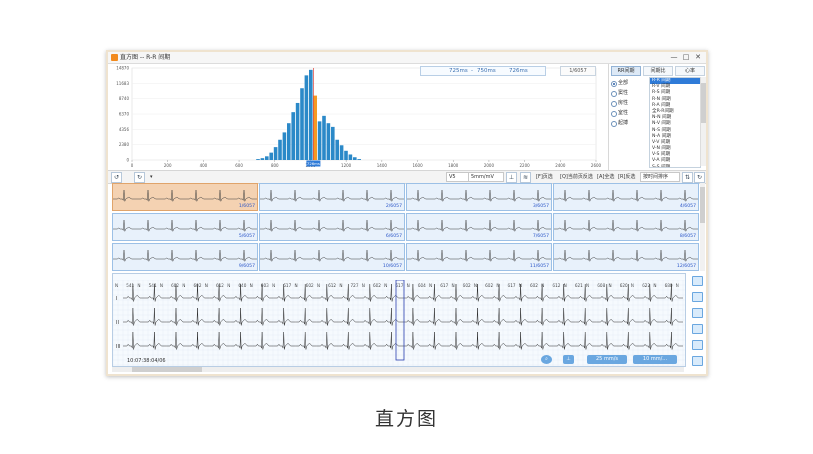 The height and width of the screenshot is (454, 813). I want to click on x-tick-label: 1200, so click(346, 165).